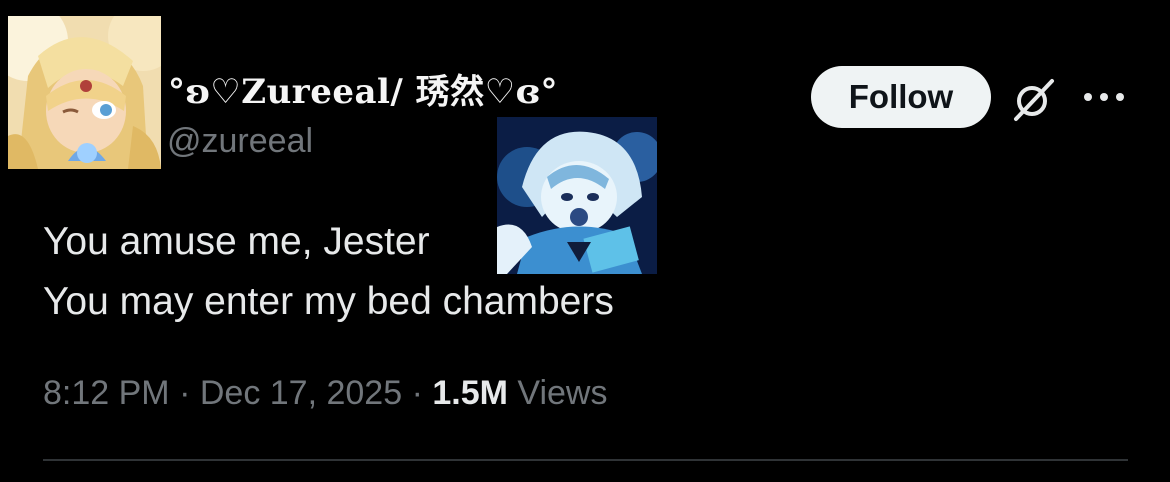 This screenshot has height=482, width=1170. Describe the element at coordinates (585, 460) in the screenshot. I see `divider` at that location.